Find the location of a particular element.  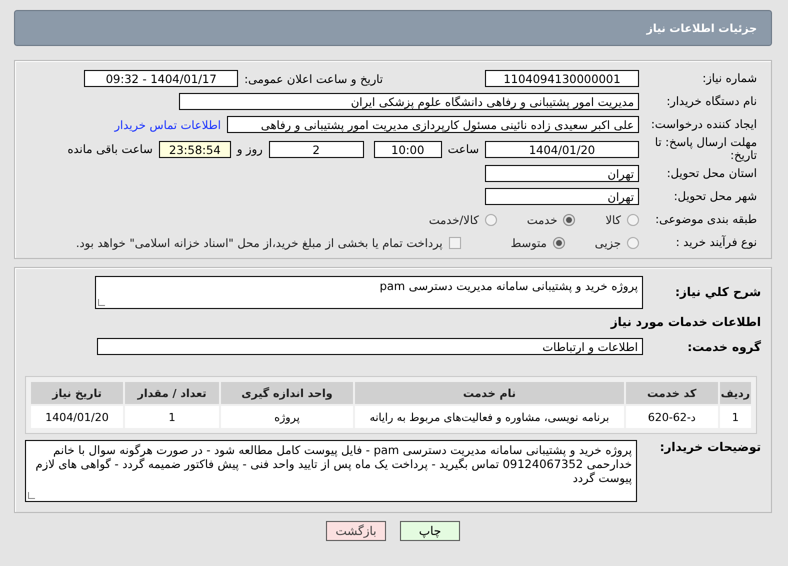

remaining-label: ساعت باقی مانده is located at coordinates (110, 149).